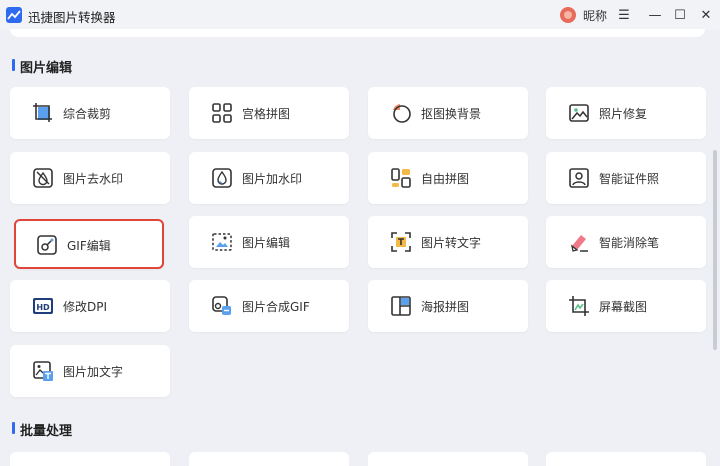  What do you see at coordinates (402, 113) in the screenshot?
I see `cutout-icon` at bounding box center [402, 113].